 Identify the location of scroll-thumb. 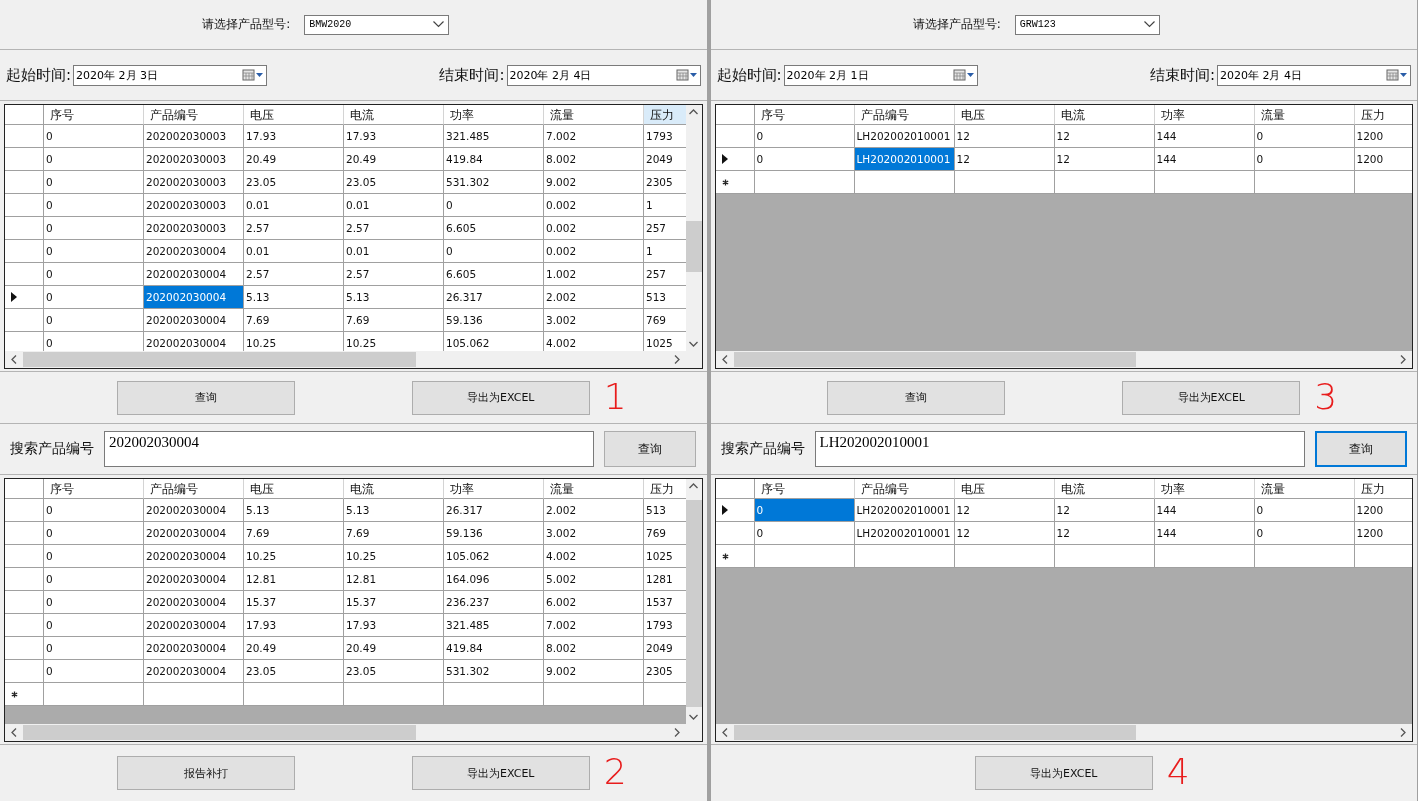
(220, 359).